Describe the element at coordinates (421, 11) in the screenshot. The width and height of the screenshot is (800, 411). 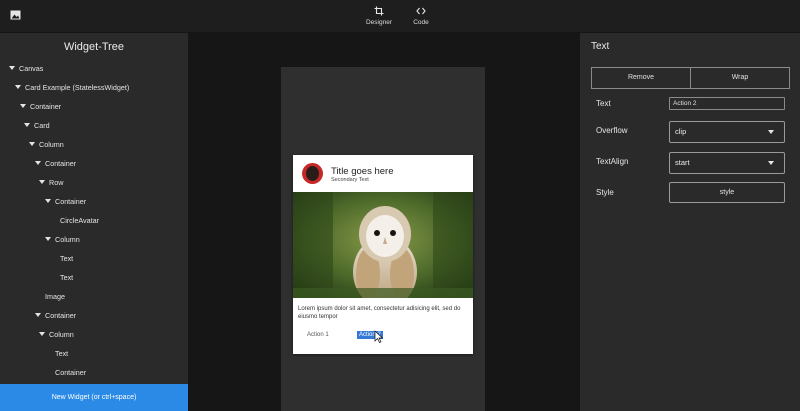
I see `code-icon` at that location.